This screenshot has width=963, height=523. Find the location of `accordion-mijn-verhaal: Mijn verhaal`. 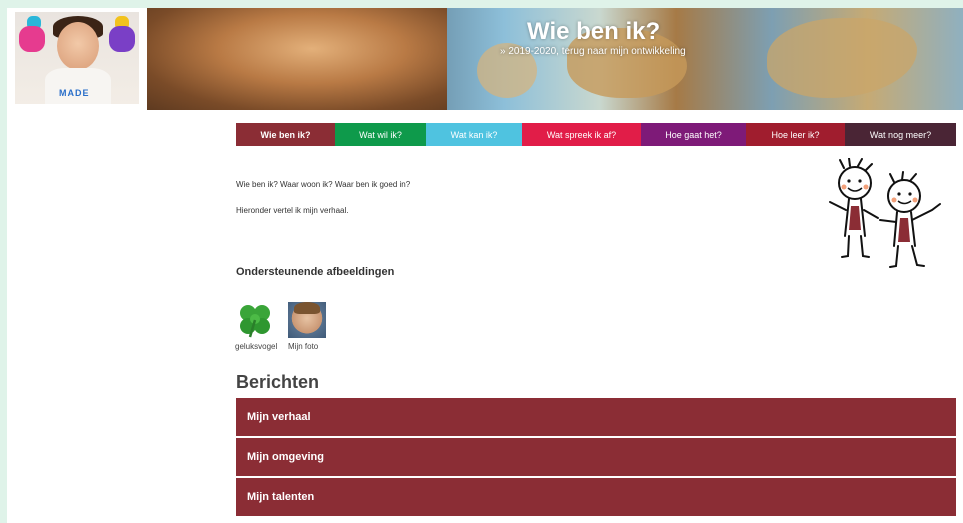

accordion-mijn-verhaal: Mijn verhaal is located at coordinates (596, 417).